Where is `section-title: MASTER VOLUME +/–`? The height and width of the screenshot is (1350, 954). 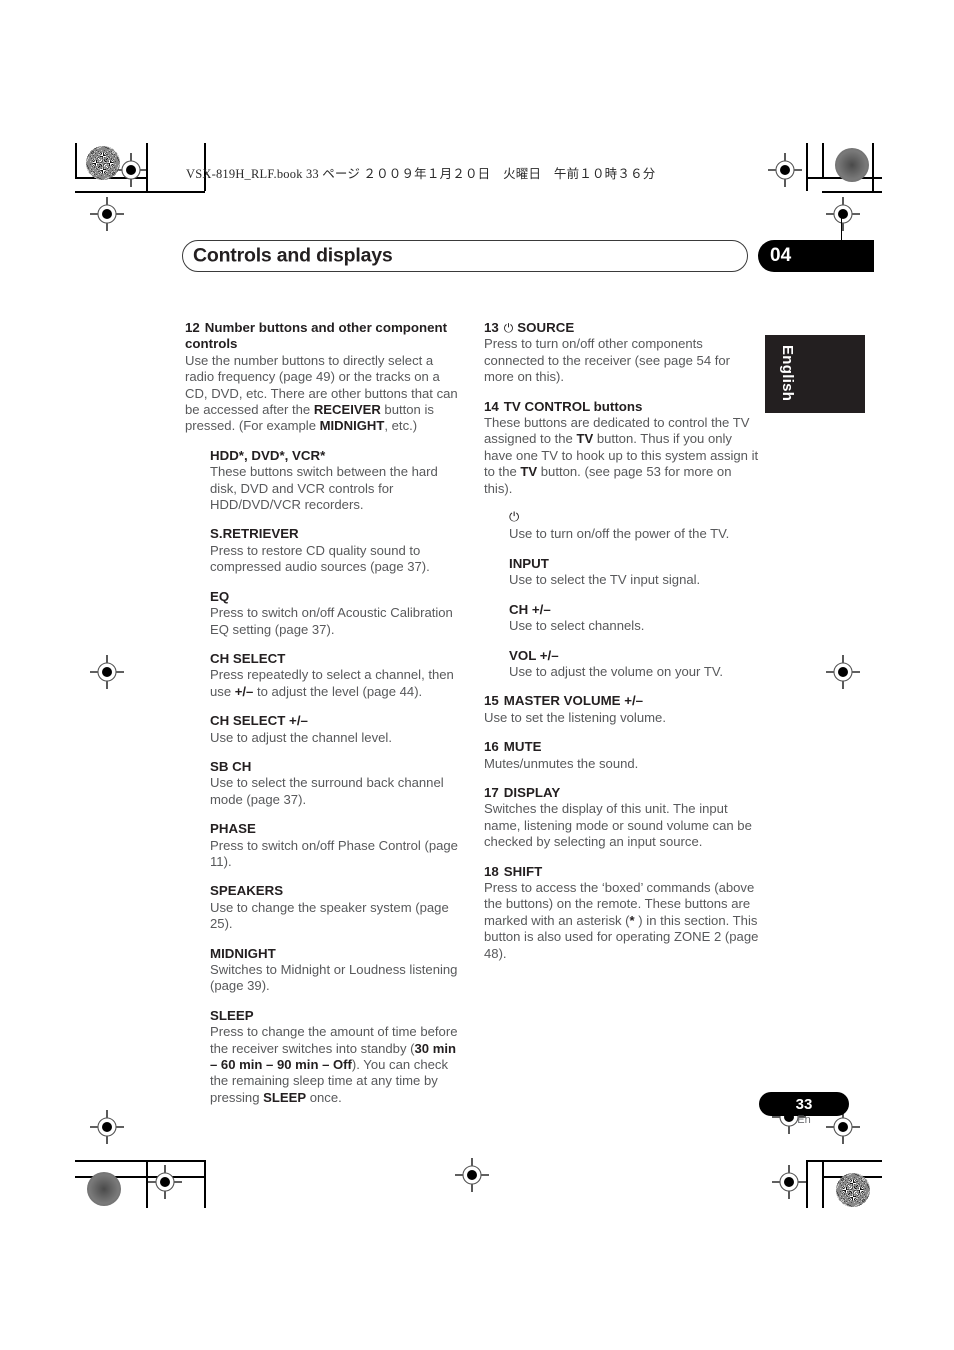
section-title: MASTER VOLUME +/– is located at coordinates (573, 701).